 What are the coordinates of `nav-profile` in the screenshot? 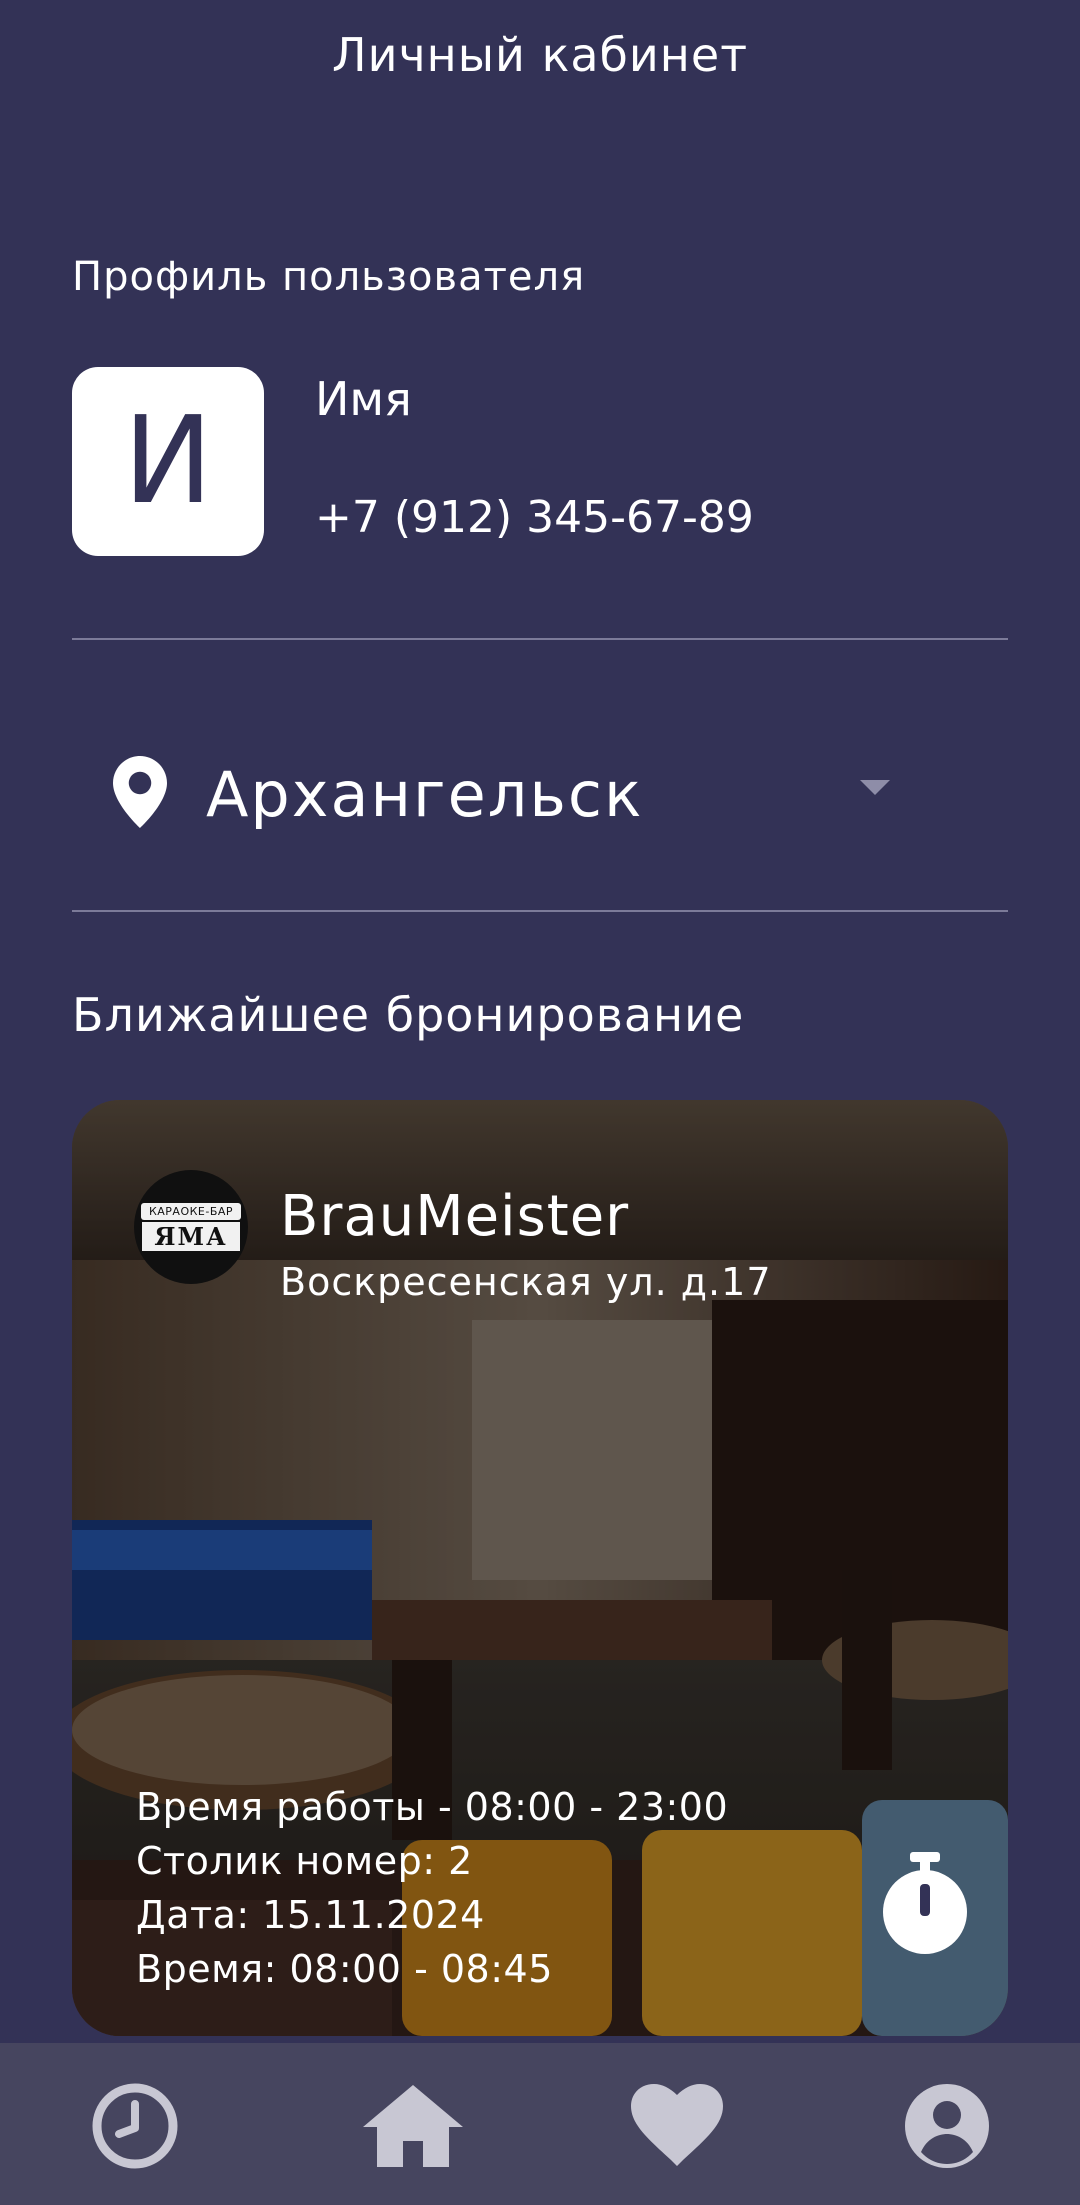 It's located at (947, 2126).